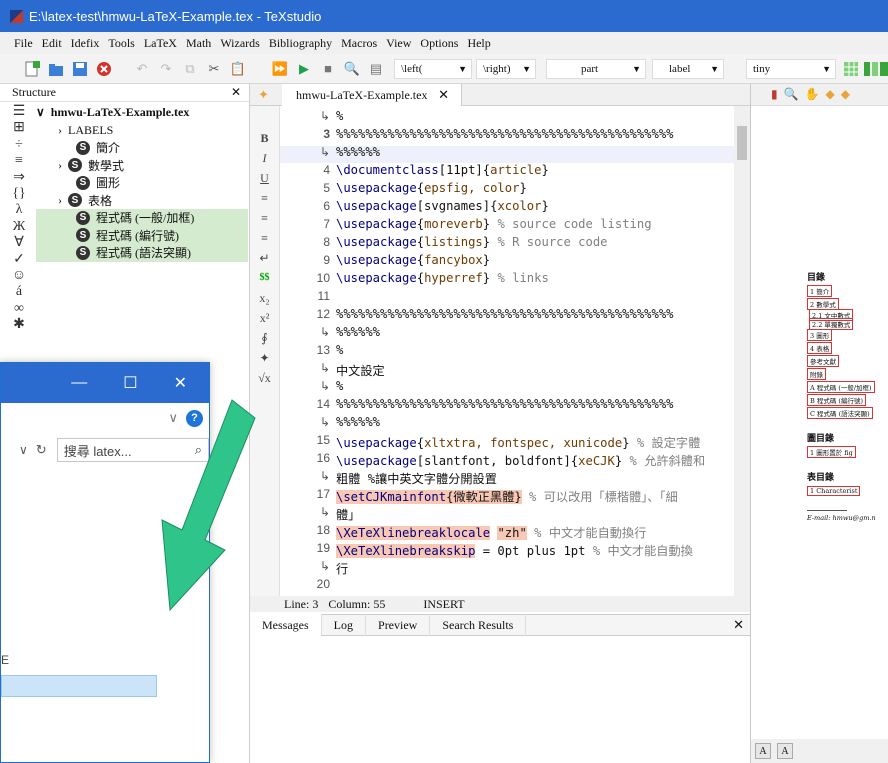 Image resolution: width=888 pixels, height=763 pixels. What do you see at coordinates (433, 69) in the screenshot?
I see `left-delimiter-combo: \left(▼` at bounding box center [433, 69].